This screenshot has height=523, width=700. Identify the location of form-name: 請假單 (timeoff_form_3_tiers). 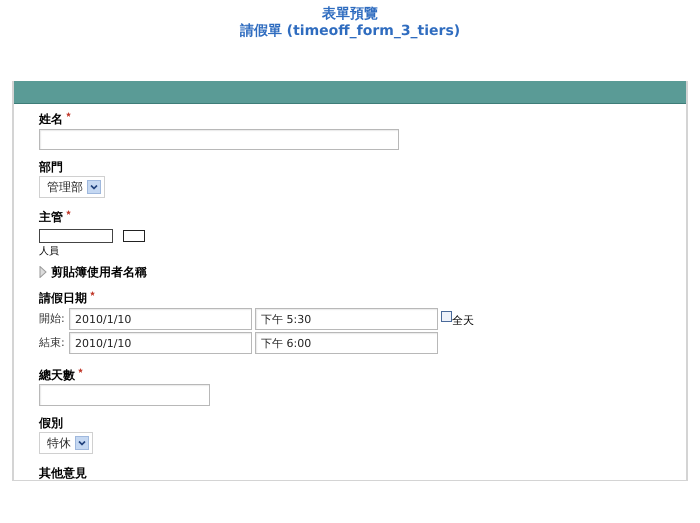
(350, 31).